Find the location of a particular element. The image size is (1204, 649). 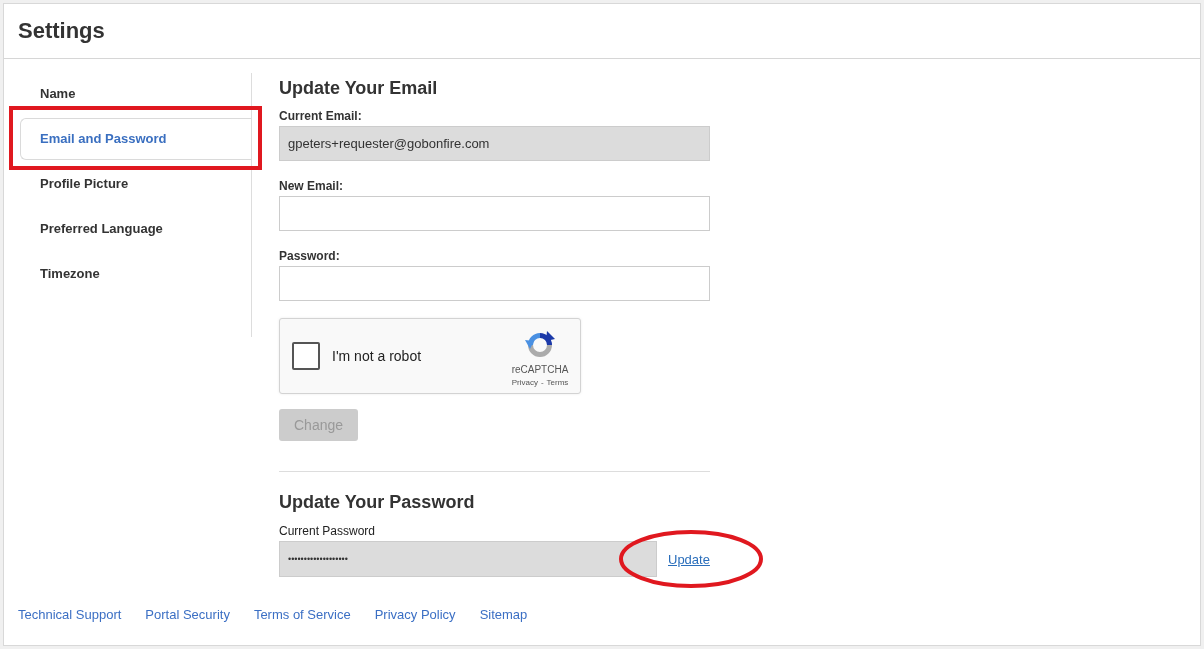

password-field: ••••••••••••••••••• is located at coordinates (468, 559).